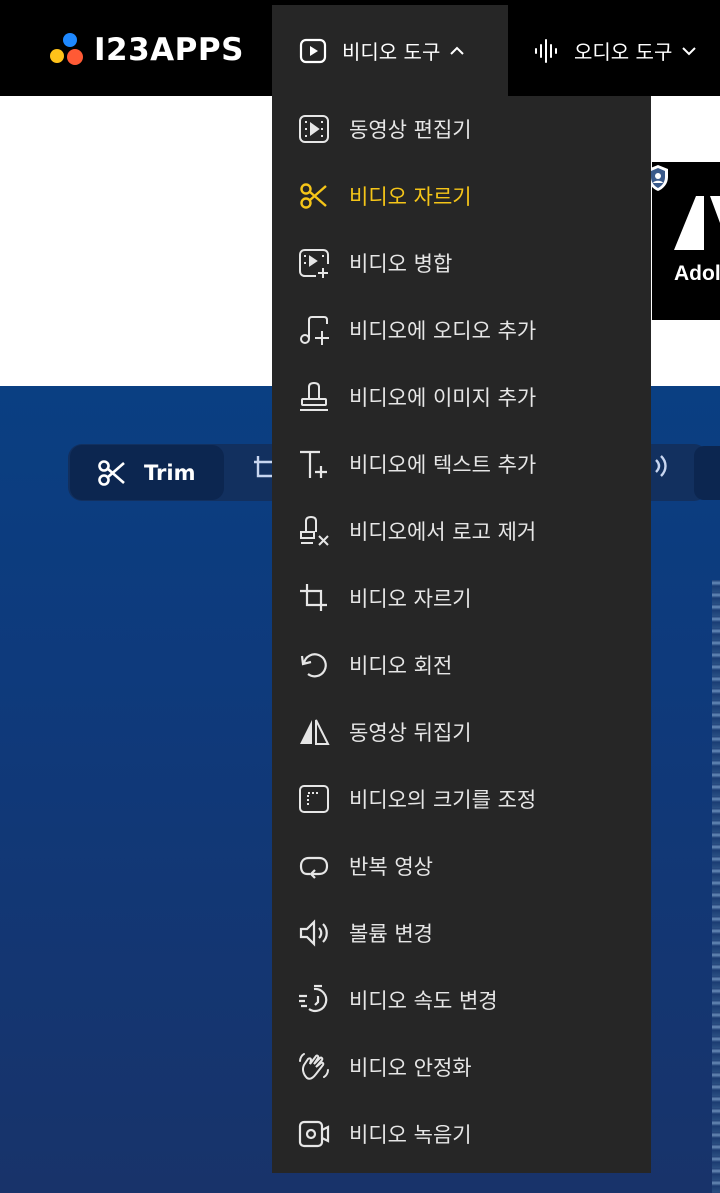 The width and height of the screenshot is (720, 1193). Describe the element at coordinates (314, 665) in the screenshot. I see `rotate-icon` at that location.